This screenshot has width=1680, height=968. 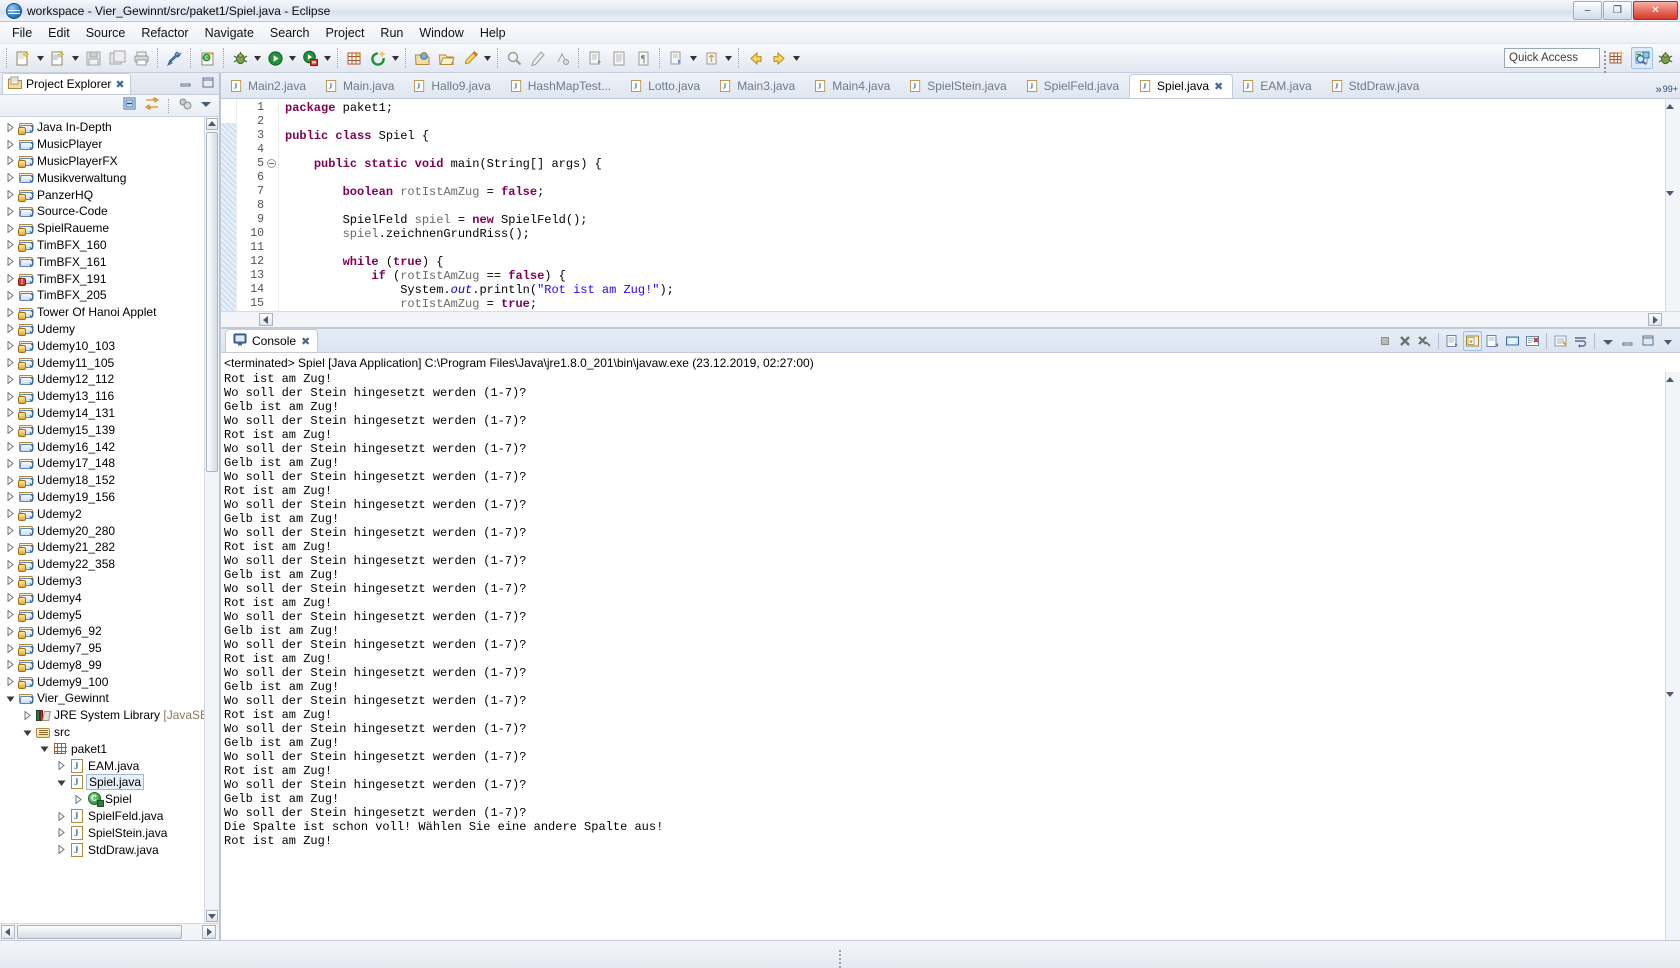 I want to click on show-console-icon, so click(x=1452, y=341).